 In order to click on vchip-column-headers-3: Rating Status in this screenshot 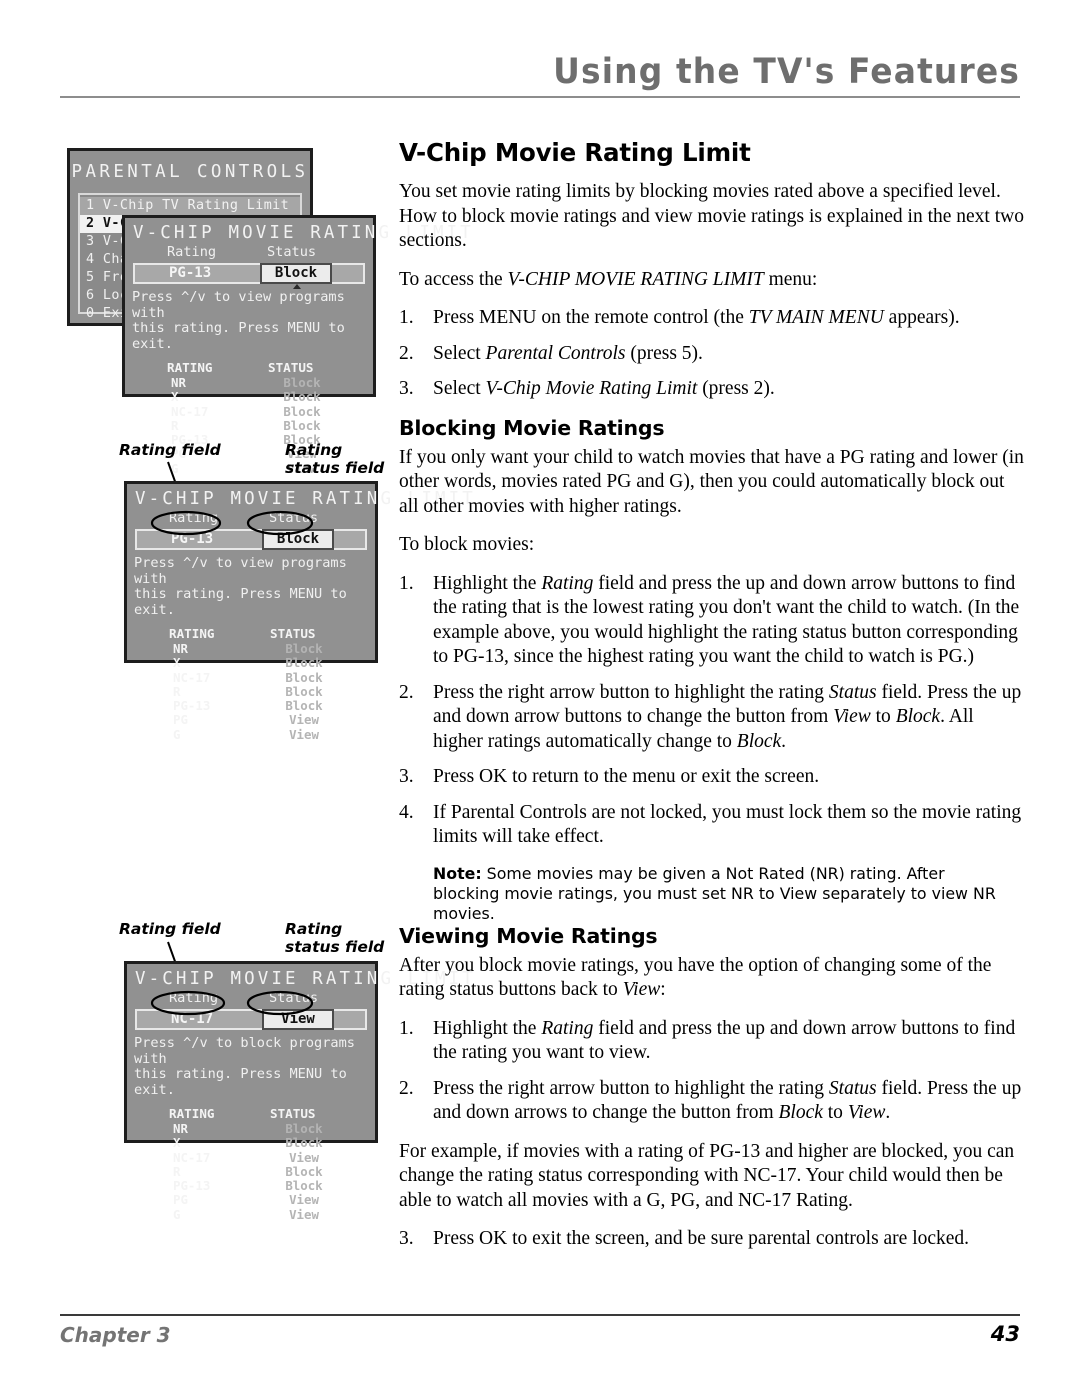, I will do `click(251, 998)`.